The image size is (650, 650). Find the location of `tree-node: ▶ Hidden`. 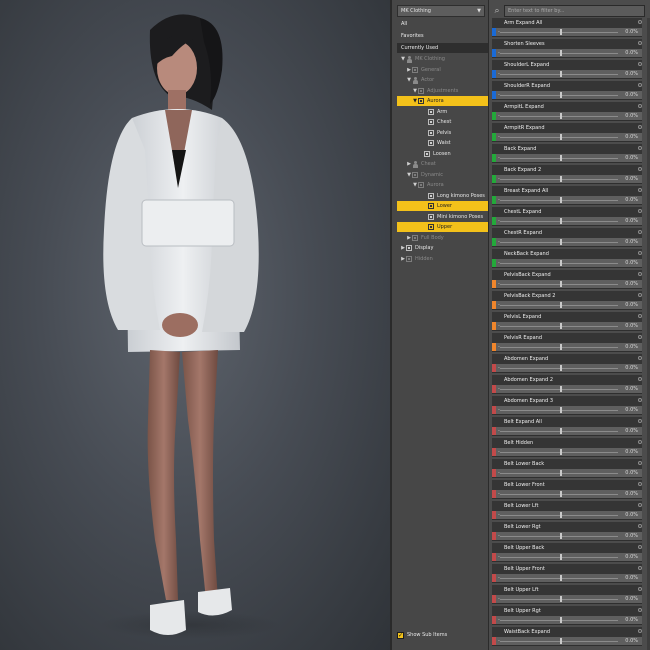

tree-node: ▶ Hidden is located at coordinates (416, 259).